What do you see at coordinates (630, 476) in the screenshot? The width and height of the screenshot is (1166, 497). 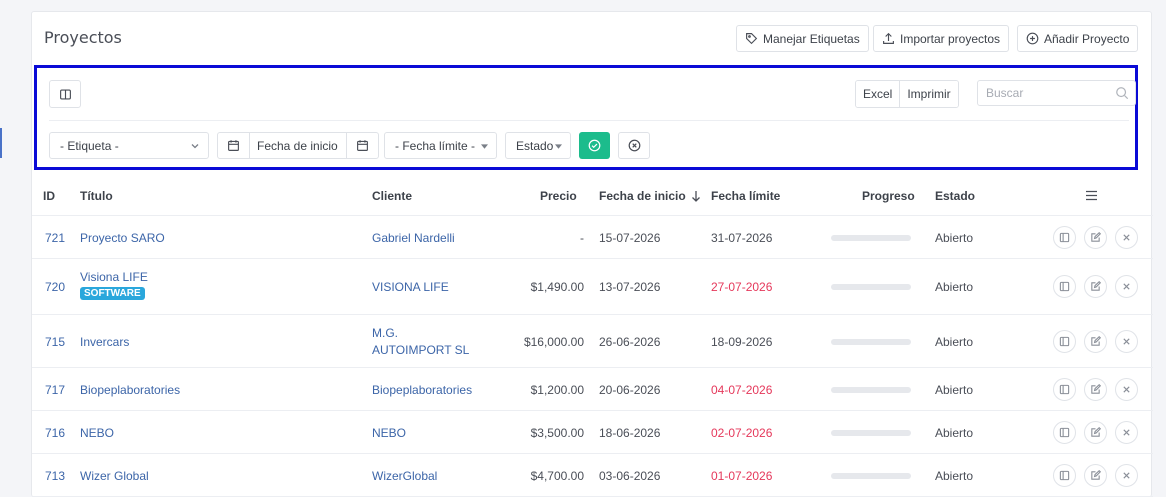 I see `row-start-date: 03-06-2026` at bounding box center [630, 476].